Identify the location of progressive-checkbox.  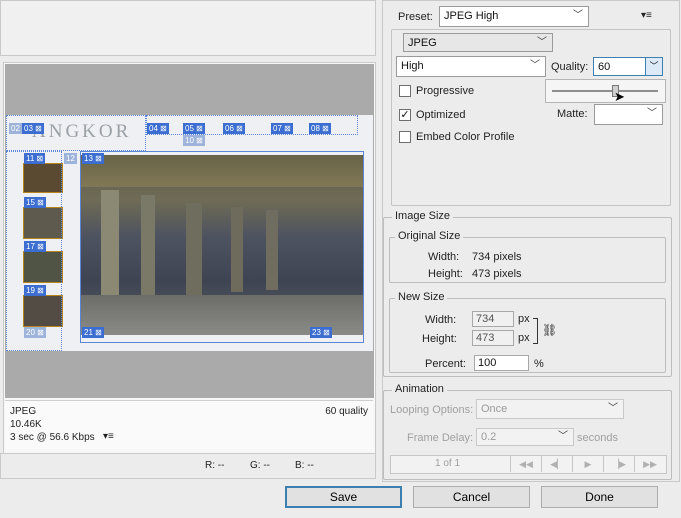
(405, 91).